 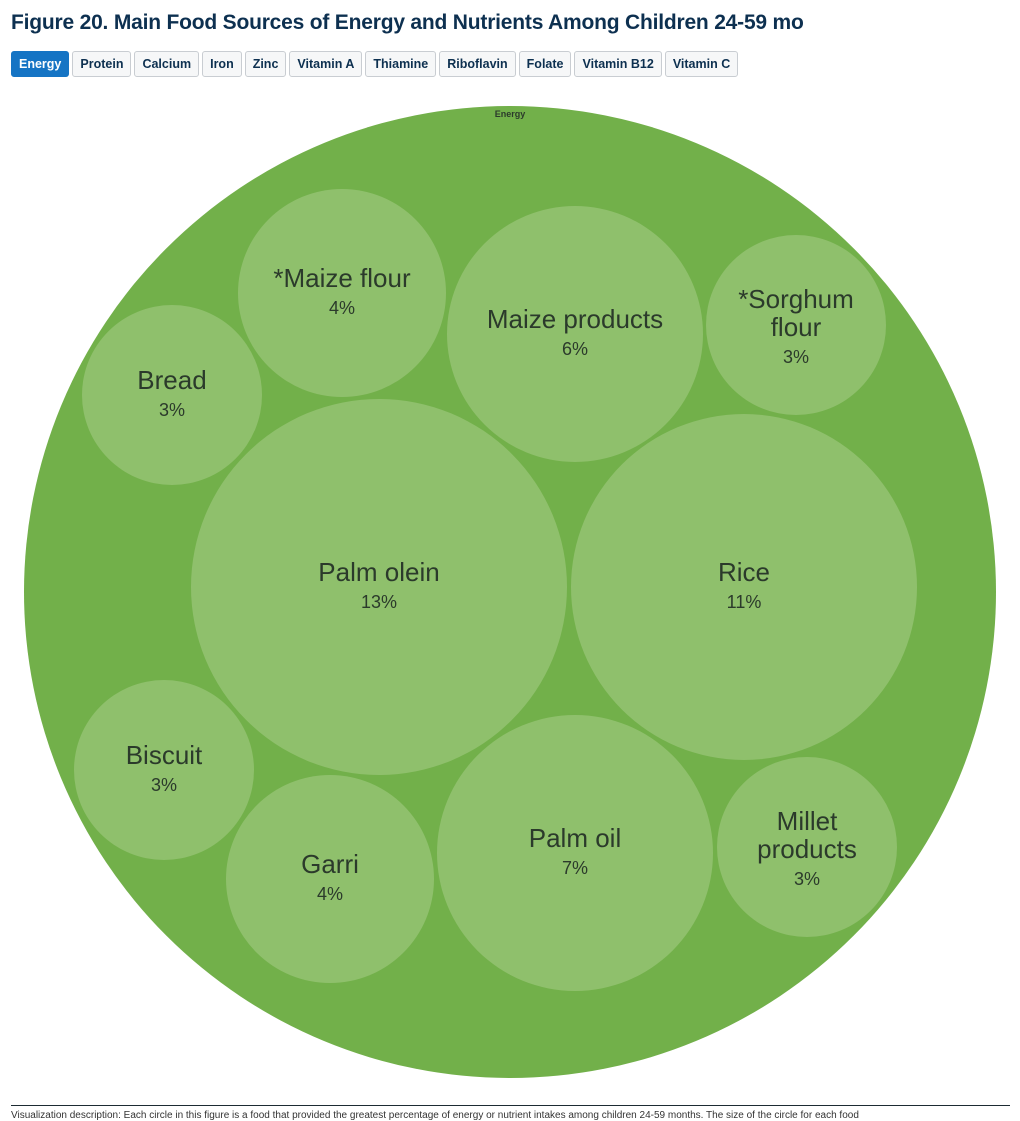 What do you see at coordinates (330, 864) in the screenshot?
I see `bubble-label: Garri` at bounding box center [330, 864].